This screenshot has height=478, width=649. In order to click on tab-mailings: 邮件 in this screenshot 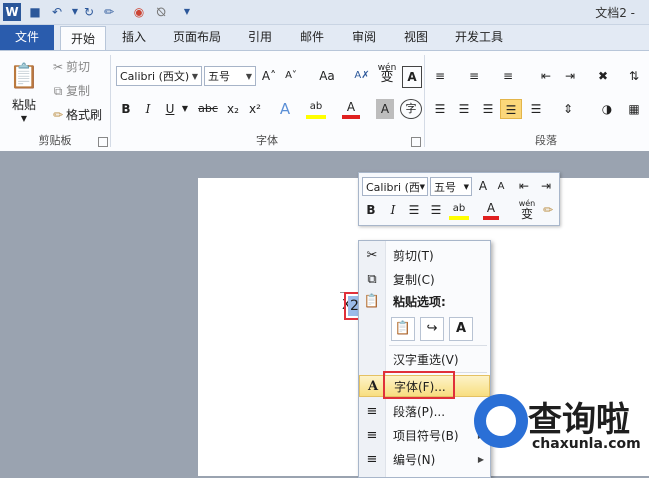, I will do `click(312, 37)`.